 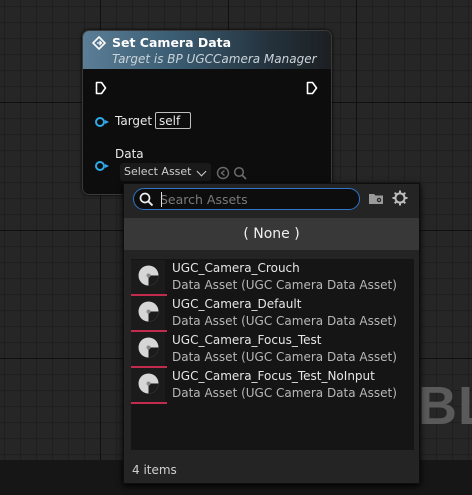 What do you see at coordinates (134, 121) in the screenshot?
I see `target-label: Target` at bounding box center [134, 121].